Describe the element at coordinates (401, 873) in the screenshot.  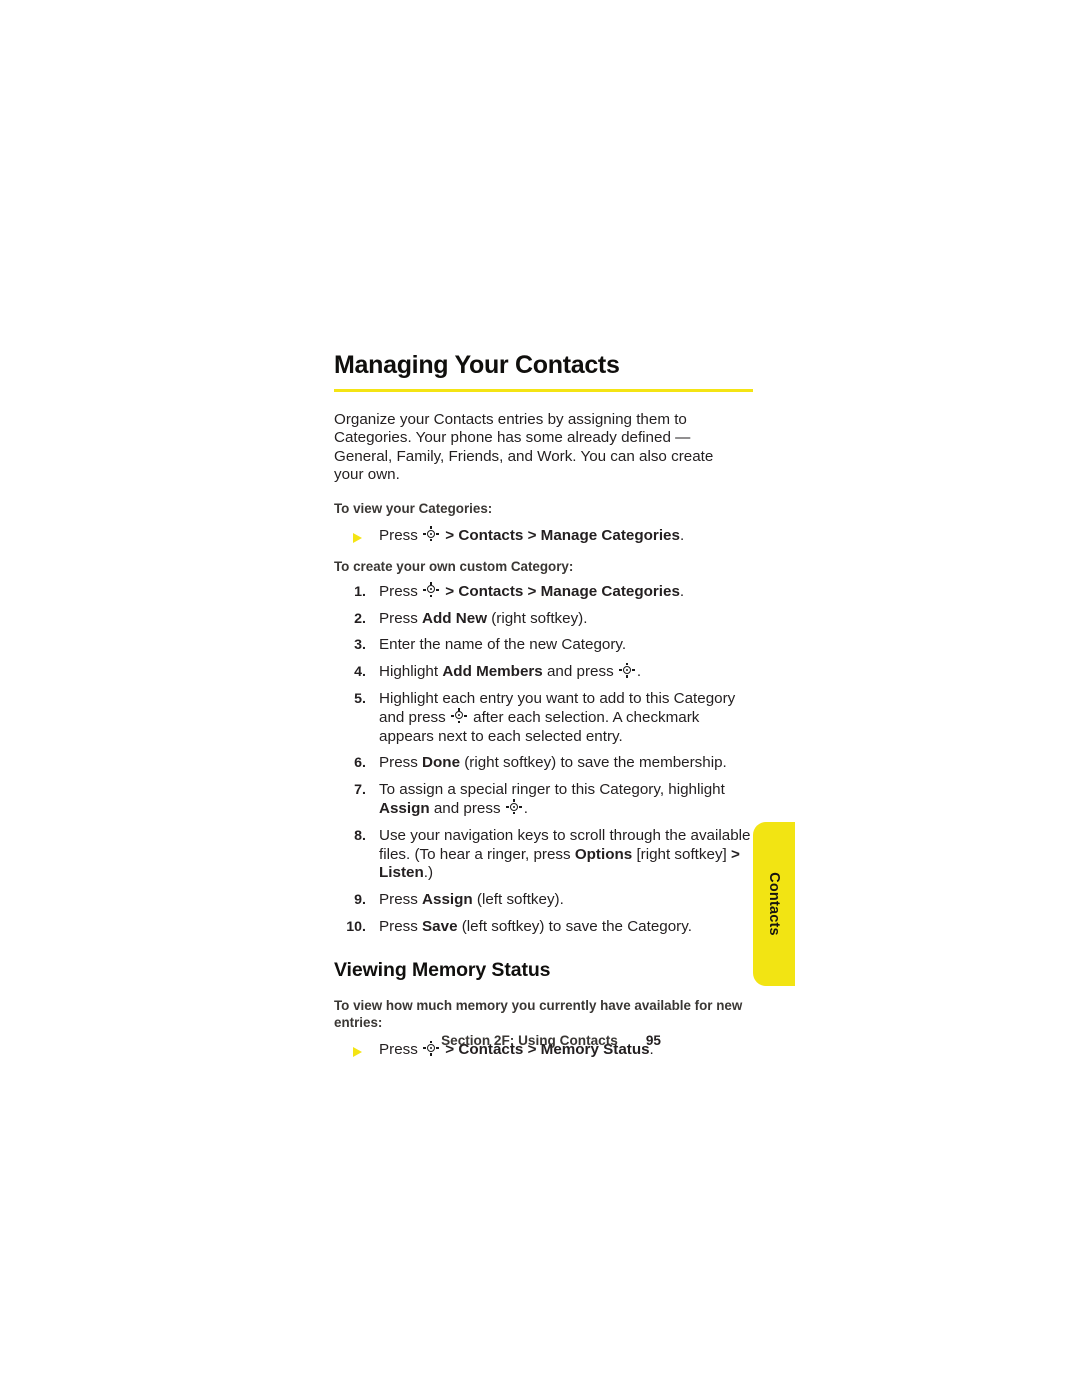
I see `step-text-emphasis: Listen` at that location.